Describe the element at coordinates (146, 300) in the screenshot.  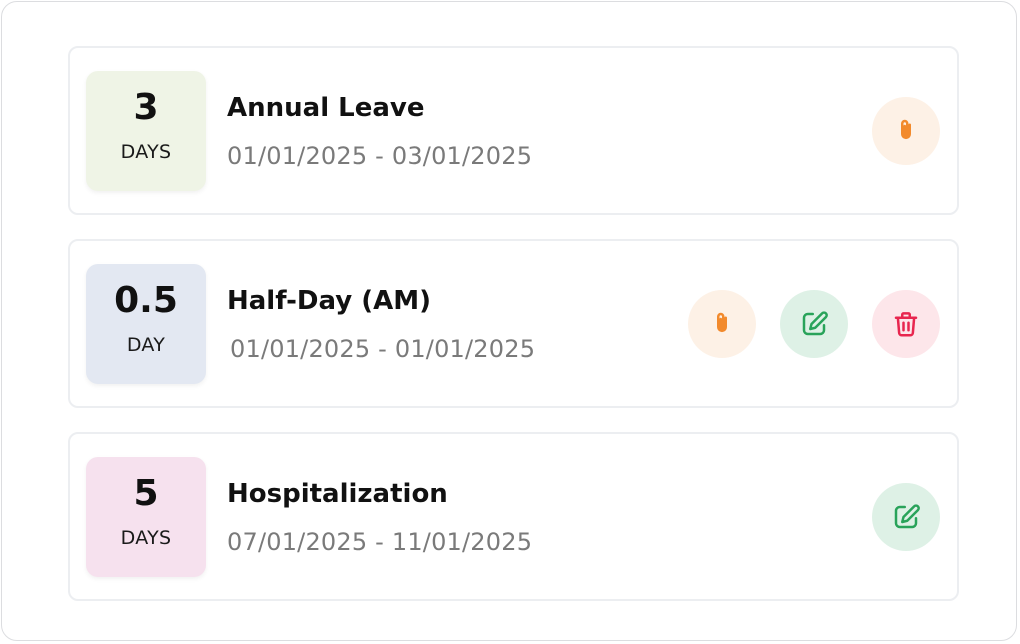
I see `days-count: 0.5` at that location.